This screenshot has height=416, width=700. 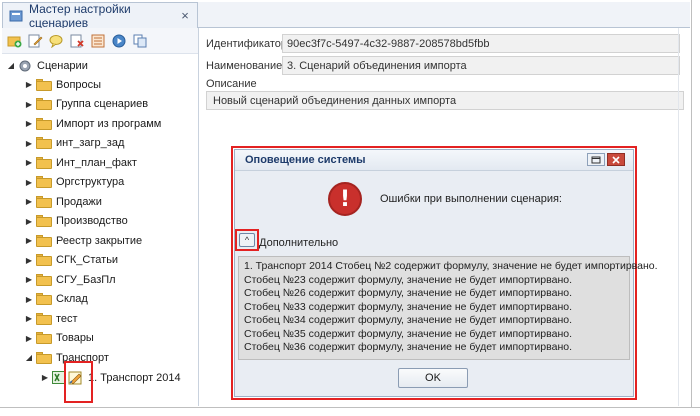 What do you see at coordinates (79, 201) in the screenshot?
I see `tree-item-label: Продажи` at bounding box center [79, 201].